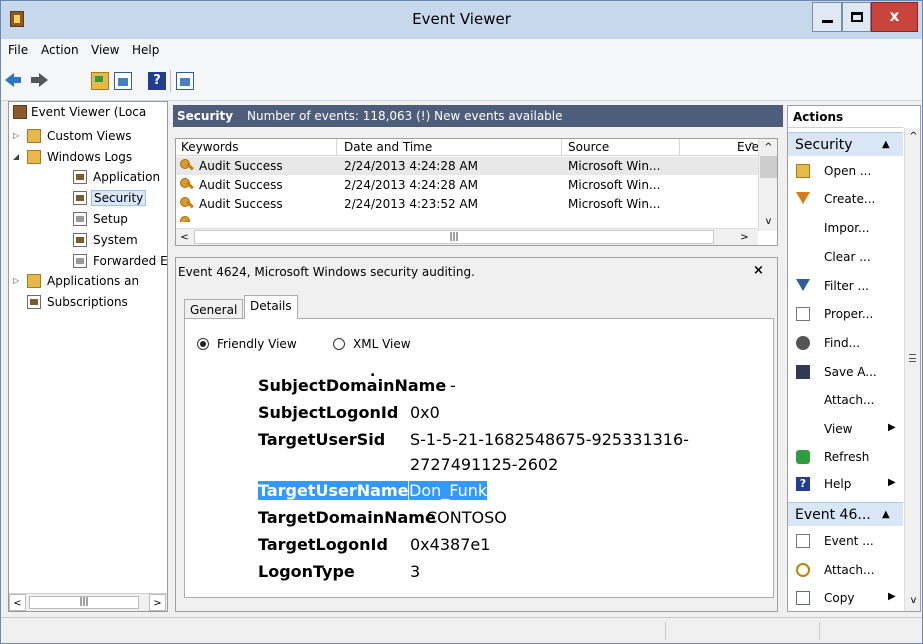 The image size is (923, 644). Describe the element at coordinates (210, 147) in the screenshot. I see `column-keywords: Keywords` at that location.